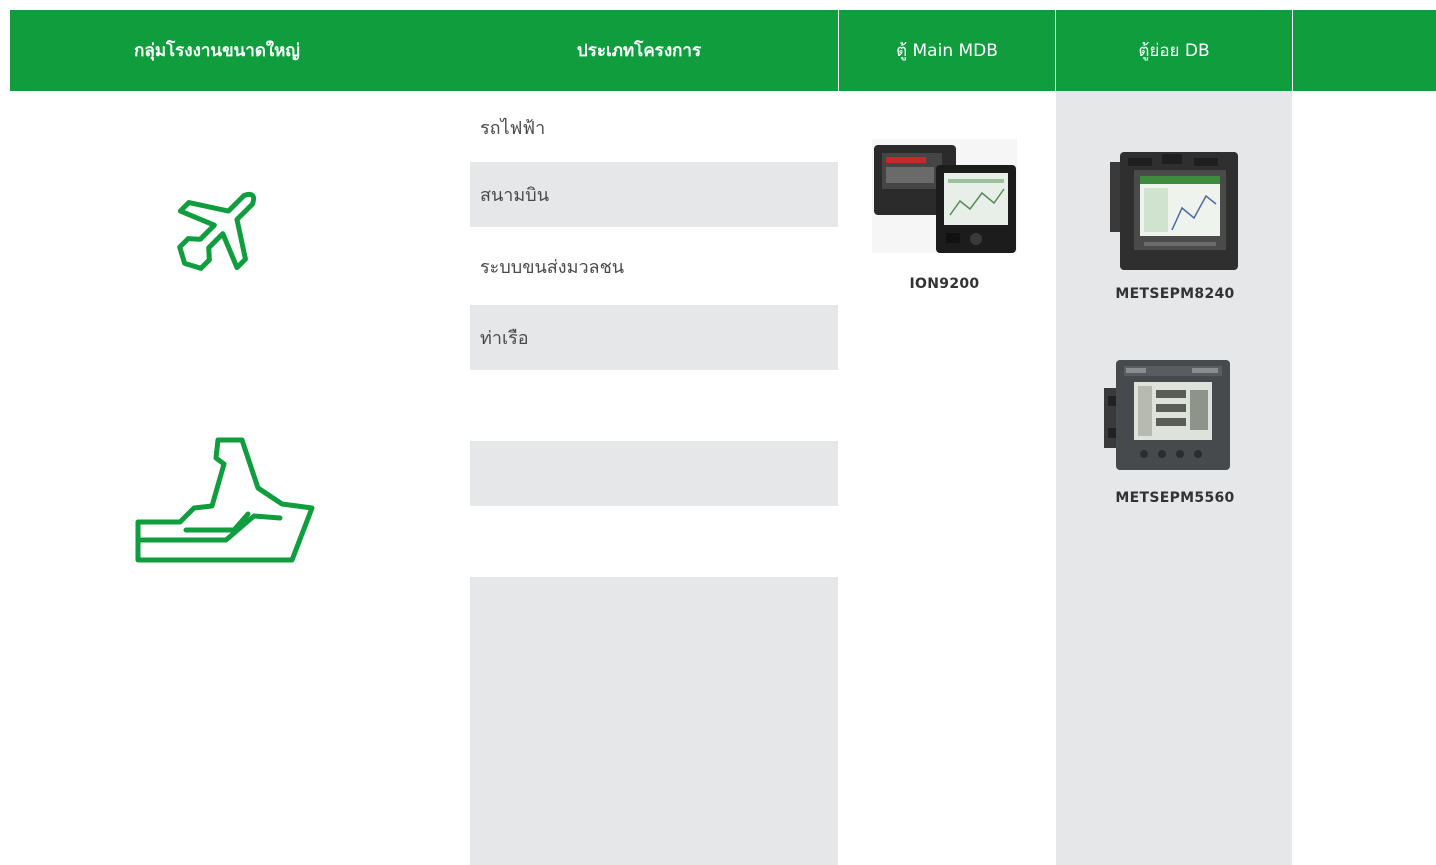 The height and width of the screenshot is (865, 1436). I want to click on pm5560-product-image, so click(1167, 415).